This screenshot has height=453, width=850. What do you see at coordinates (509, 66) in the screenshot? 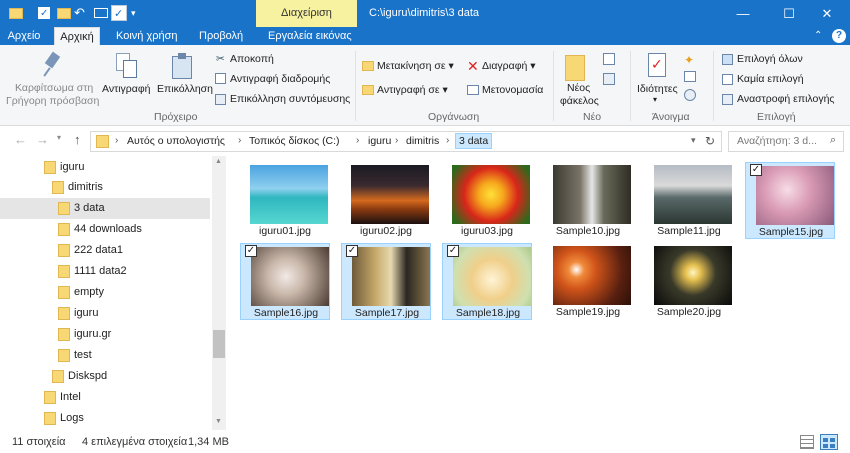
I see `delete-button: Διαγραφή ▾` at bounding box center [509, 66].